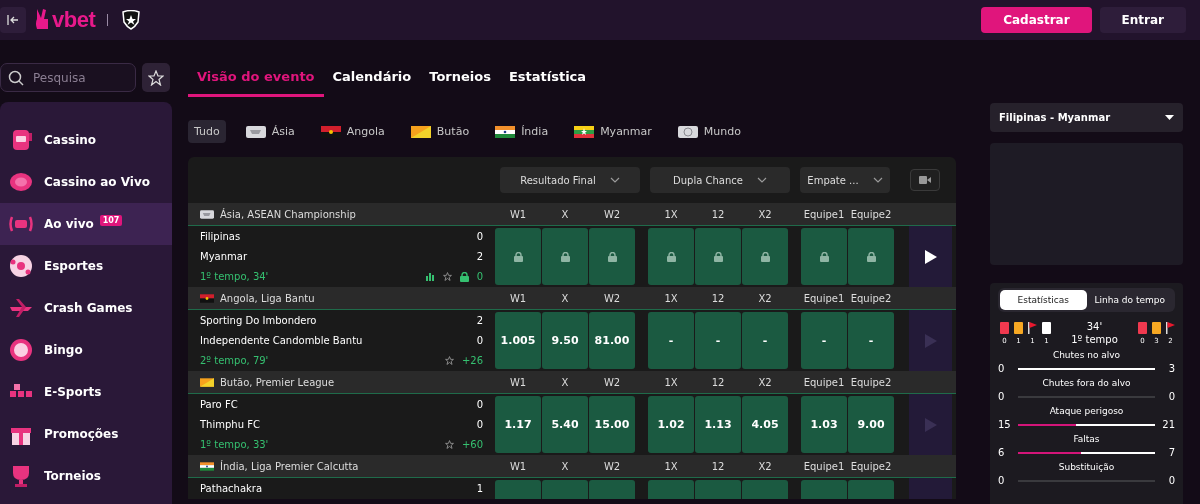  What do you see at coordinates (871, 424) in the screenshot?
I see `odds-button: 9.00` at bounding box center [871, 424].